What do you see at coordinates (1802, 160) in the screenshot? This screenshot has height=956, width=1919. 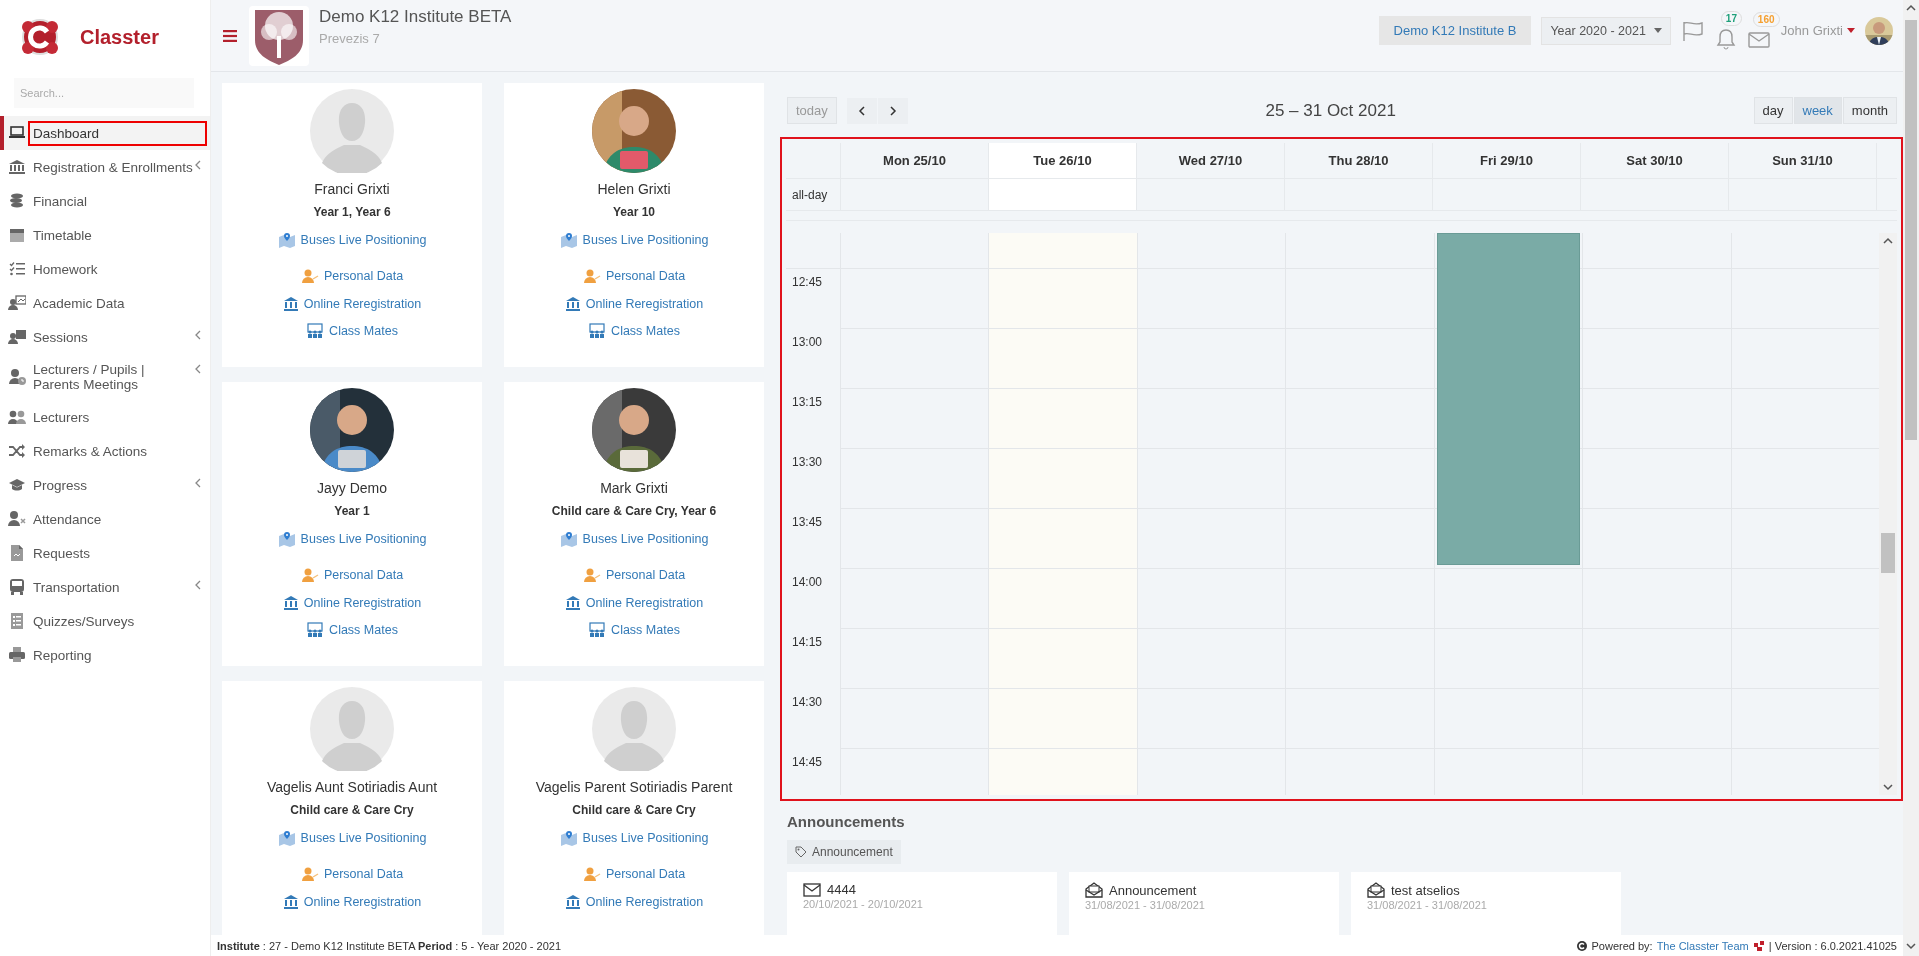 I see `day-header: Sun 31/10` at bounding box center [1802, 160].